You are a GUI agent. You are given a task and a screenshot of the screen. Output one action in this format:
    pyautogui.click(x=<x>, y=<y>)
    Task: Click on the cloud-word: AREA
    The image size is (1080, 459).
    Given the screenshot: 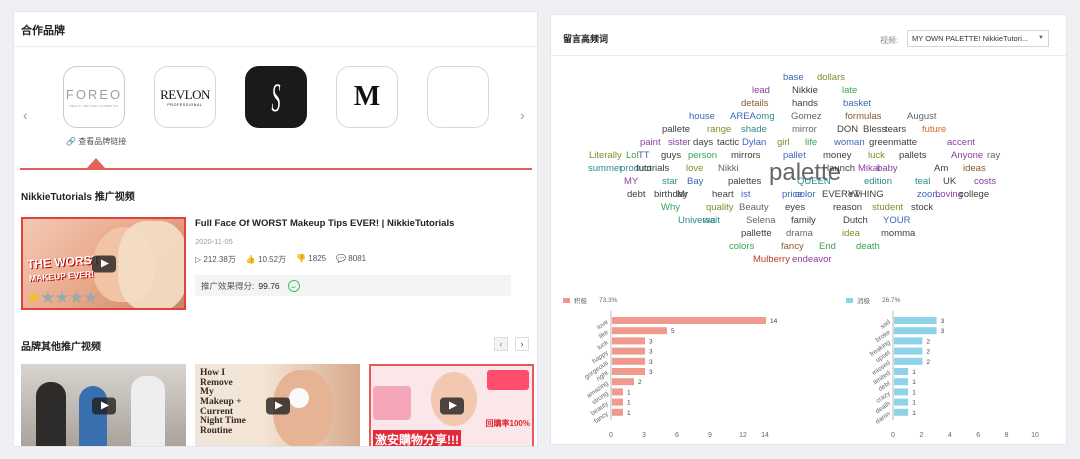 What is the action you would take?
    pyautogui.click(x=743, y=116)
    